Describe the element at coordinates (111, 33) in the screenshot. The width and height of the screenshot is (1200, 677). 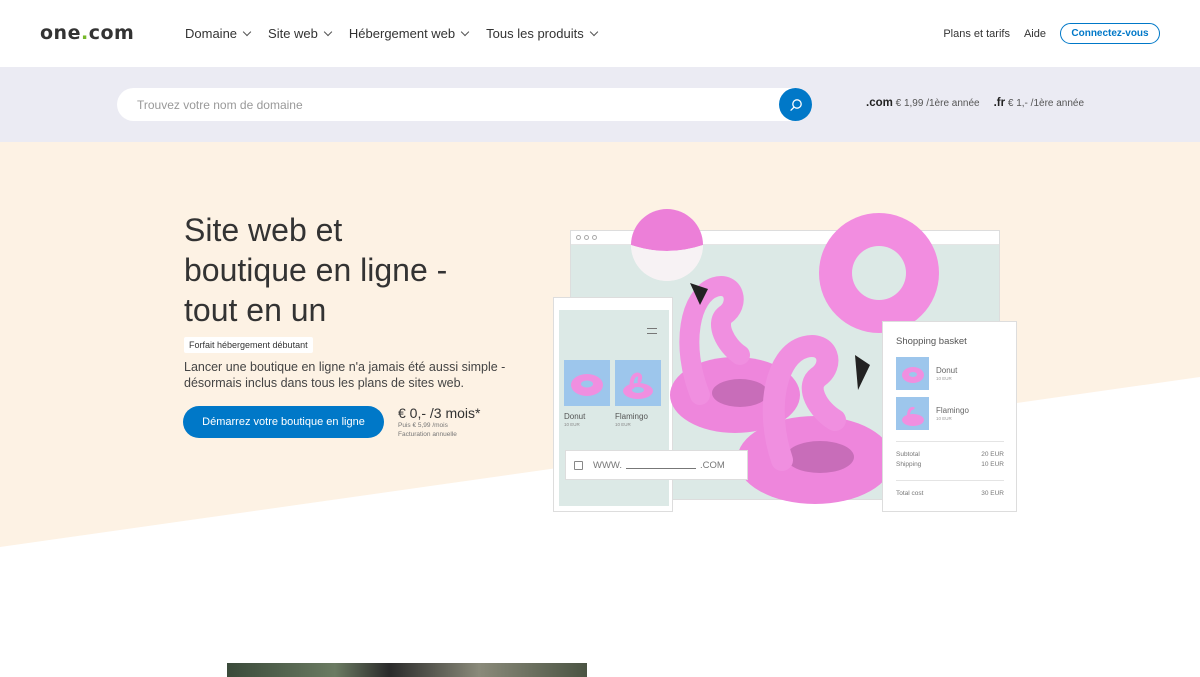
I see `logo-text-com: com` at that location.